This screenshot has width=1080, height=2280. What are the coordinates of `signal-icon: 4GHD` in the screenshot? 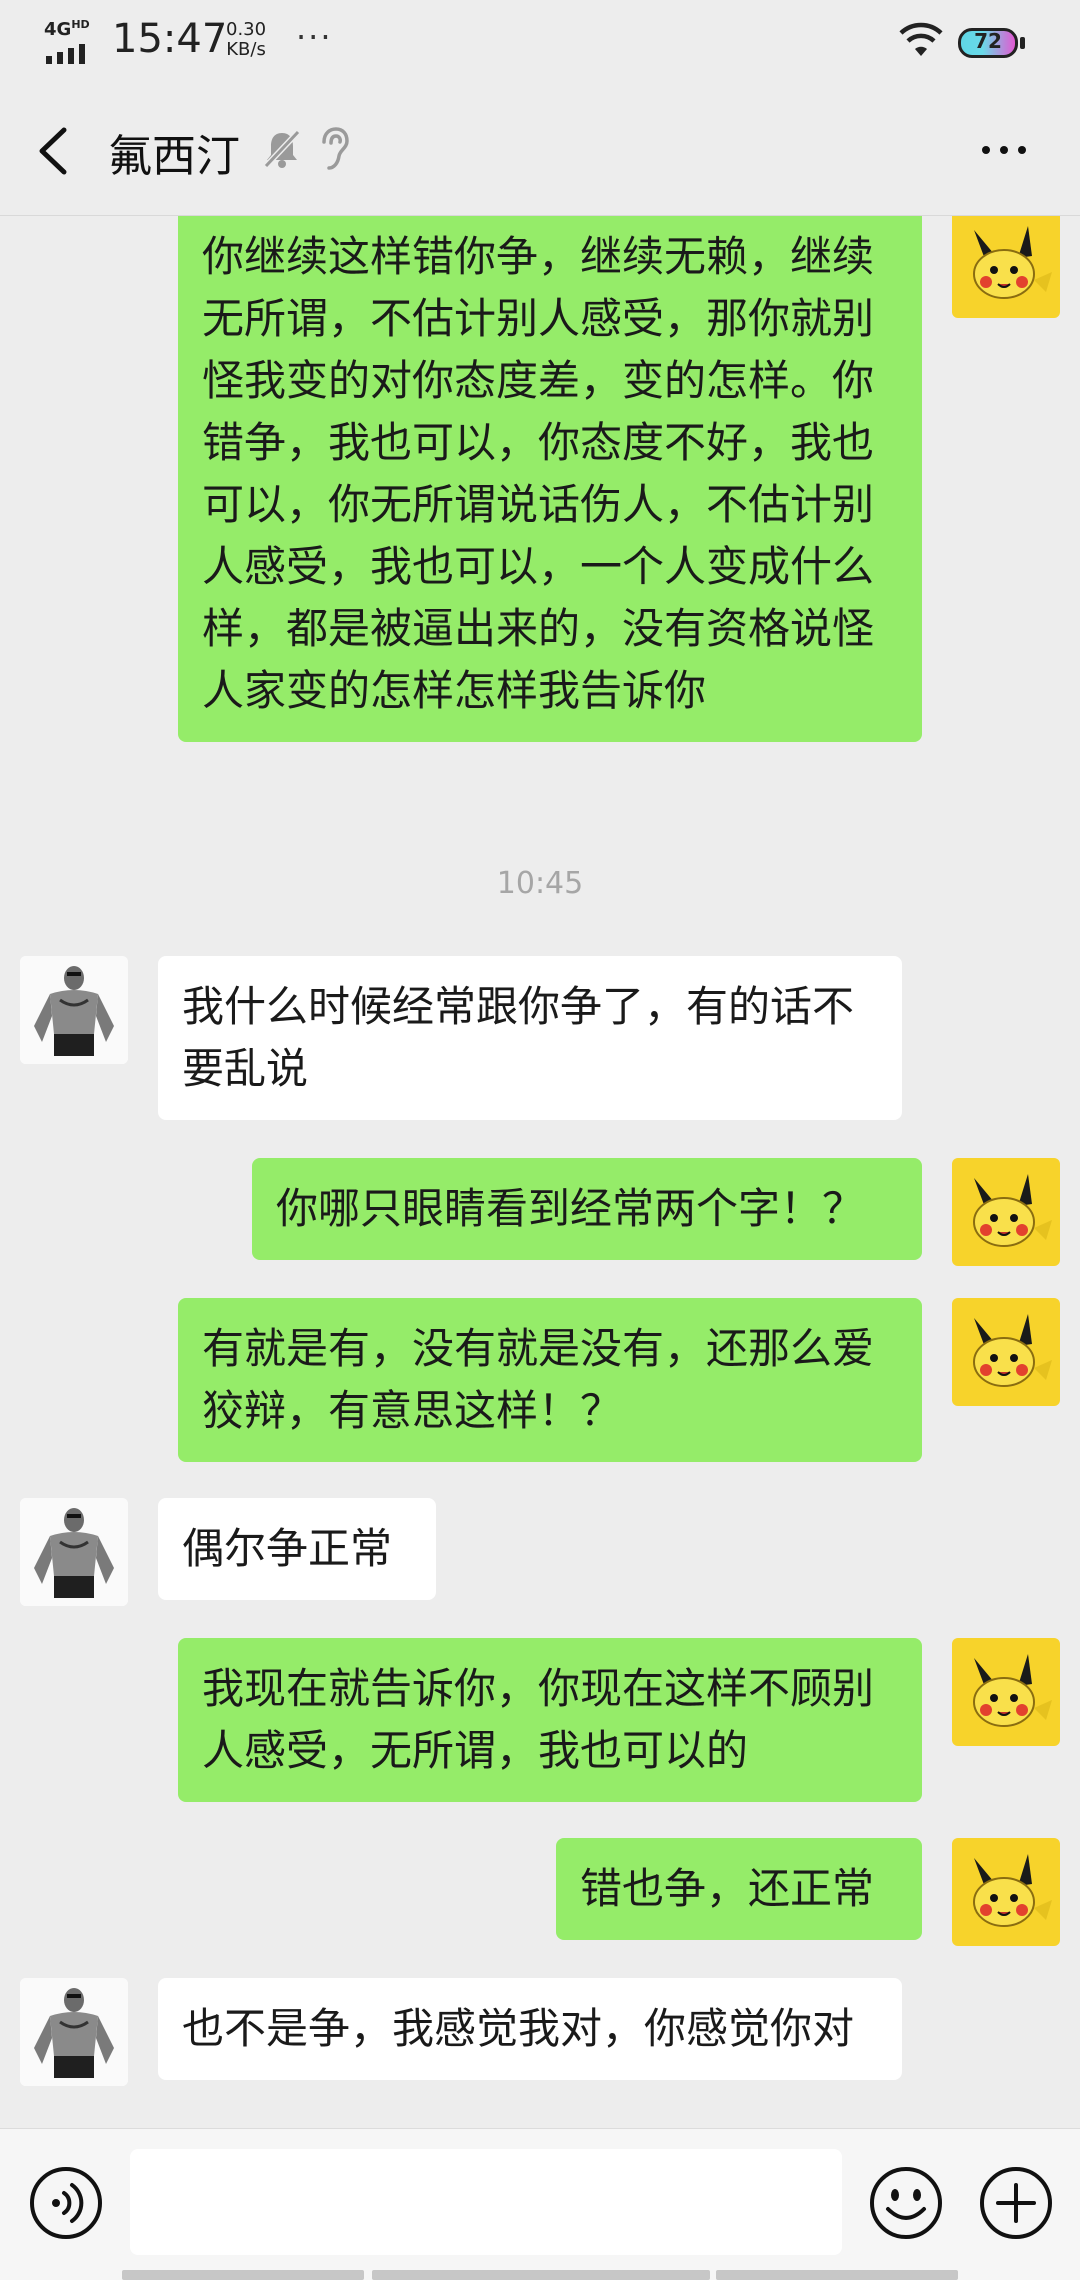 It's located at (72, 41).